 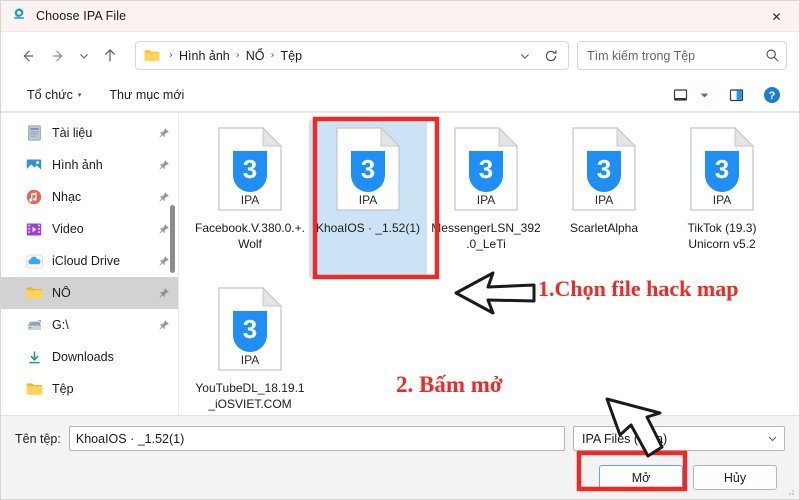 I want to click on preview-pane-icon, so click(x=736, y=95).